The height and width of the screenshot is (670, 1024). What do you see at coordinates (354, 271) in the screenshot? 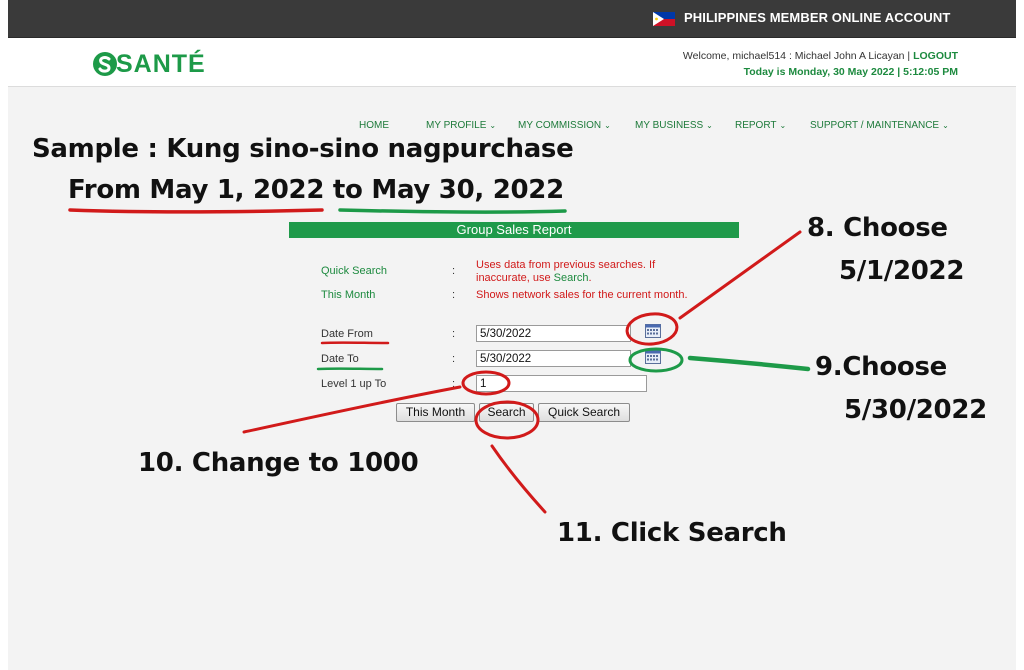
I see `quick-search-label: Quick Search` at bounding box center [354, 271].